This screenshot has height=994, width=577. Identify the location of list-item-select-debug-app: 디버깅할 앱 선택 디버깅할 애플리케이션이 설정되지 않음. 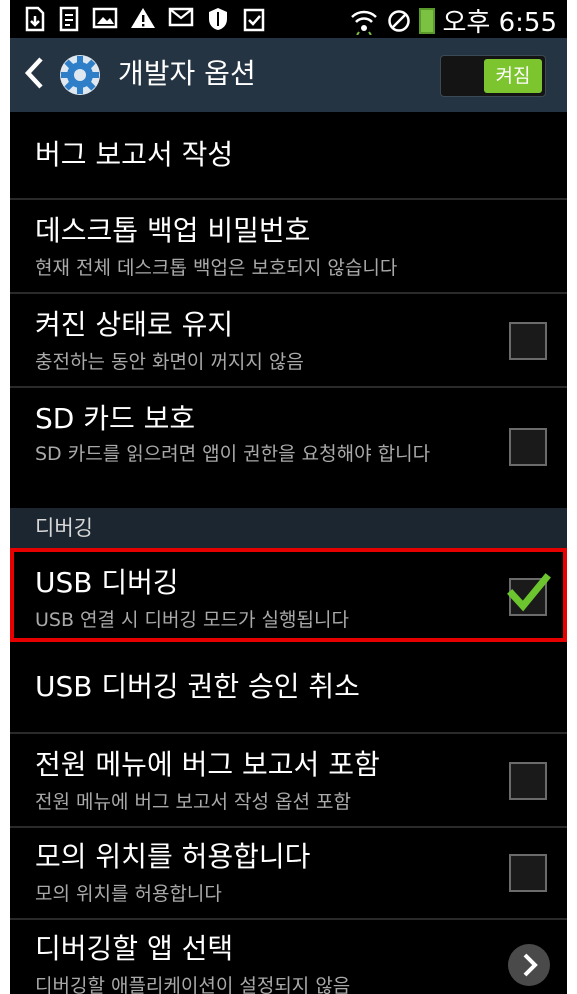
(288, 957).